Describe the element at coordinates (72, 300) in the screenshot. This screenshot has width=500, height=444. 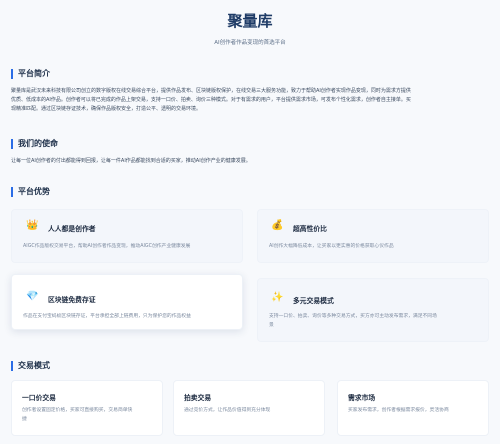
I see `advantage-title: 区块链免费存证` at that location.